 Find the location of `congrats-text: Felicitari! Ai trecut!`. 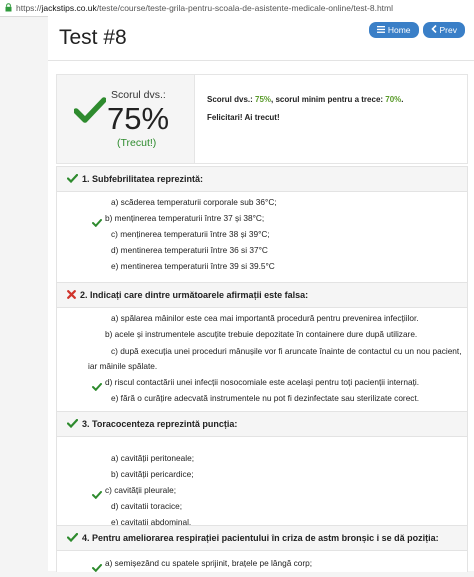

congrats-text: Felicitari! Ai trecut! is located at coordinates (243, 117).